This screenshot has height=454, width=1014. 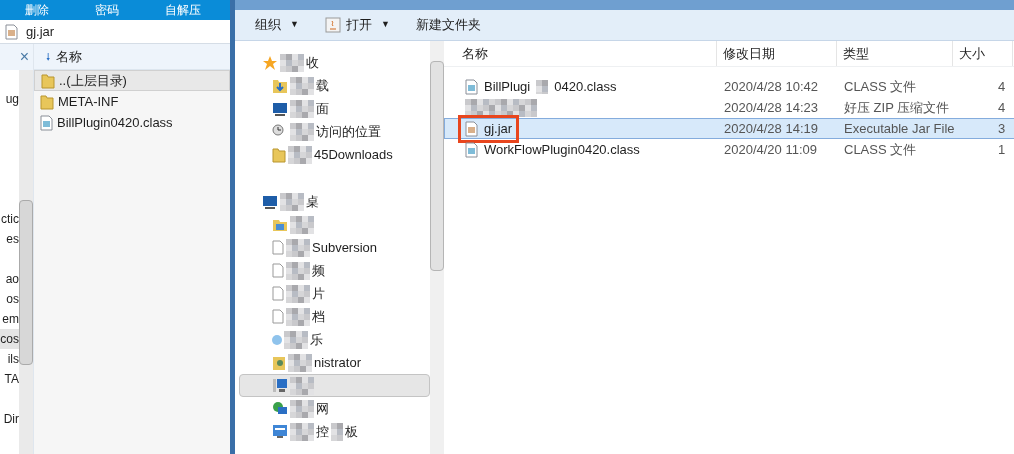 I want to click on file-row: 2020/4/28 14:23 好压 ZIP 压缩文件 4, so click(x=729, y=107).